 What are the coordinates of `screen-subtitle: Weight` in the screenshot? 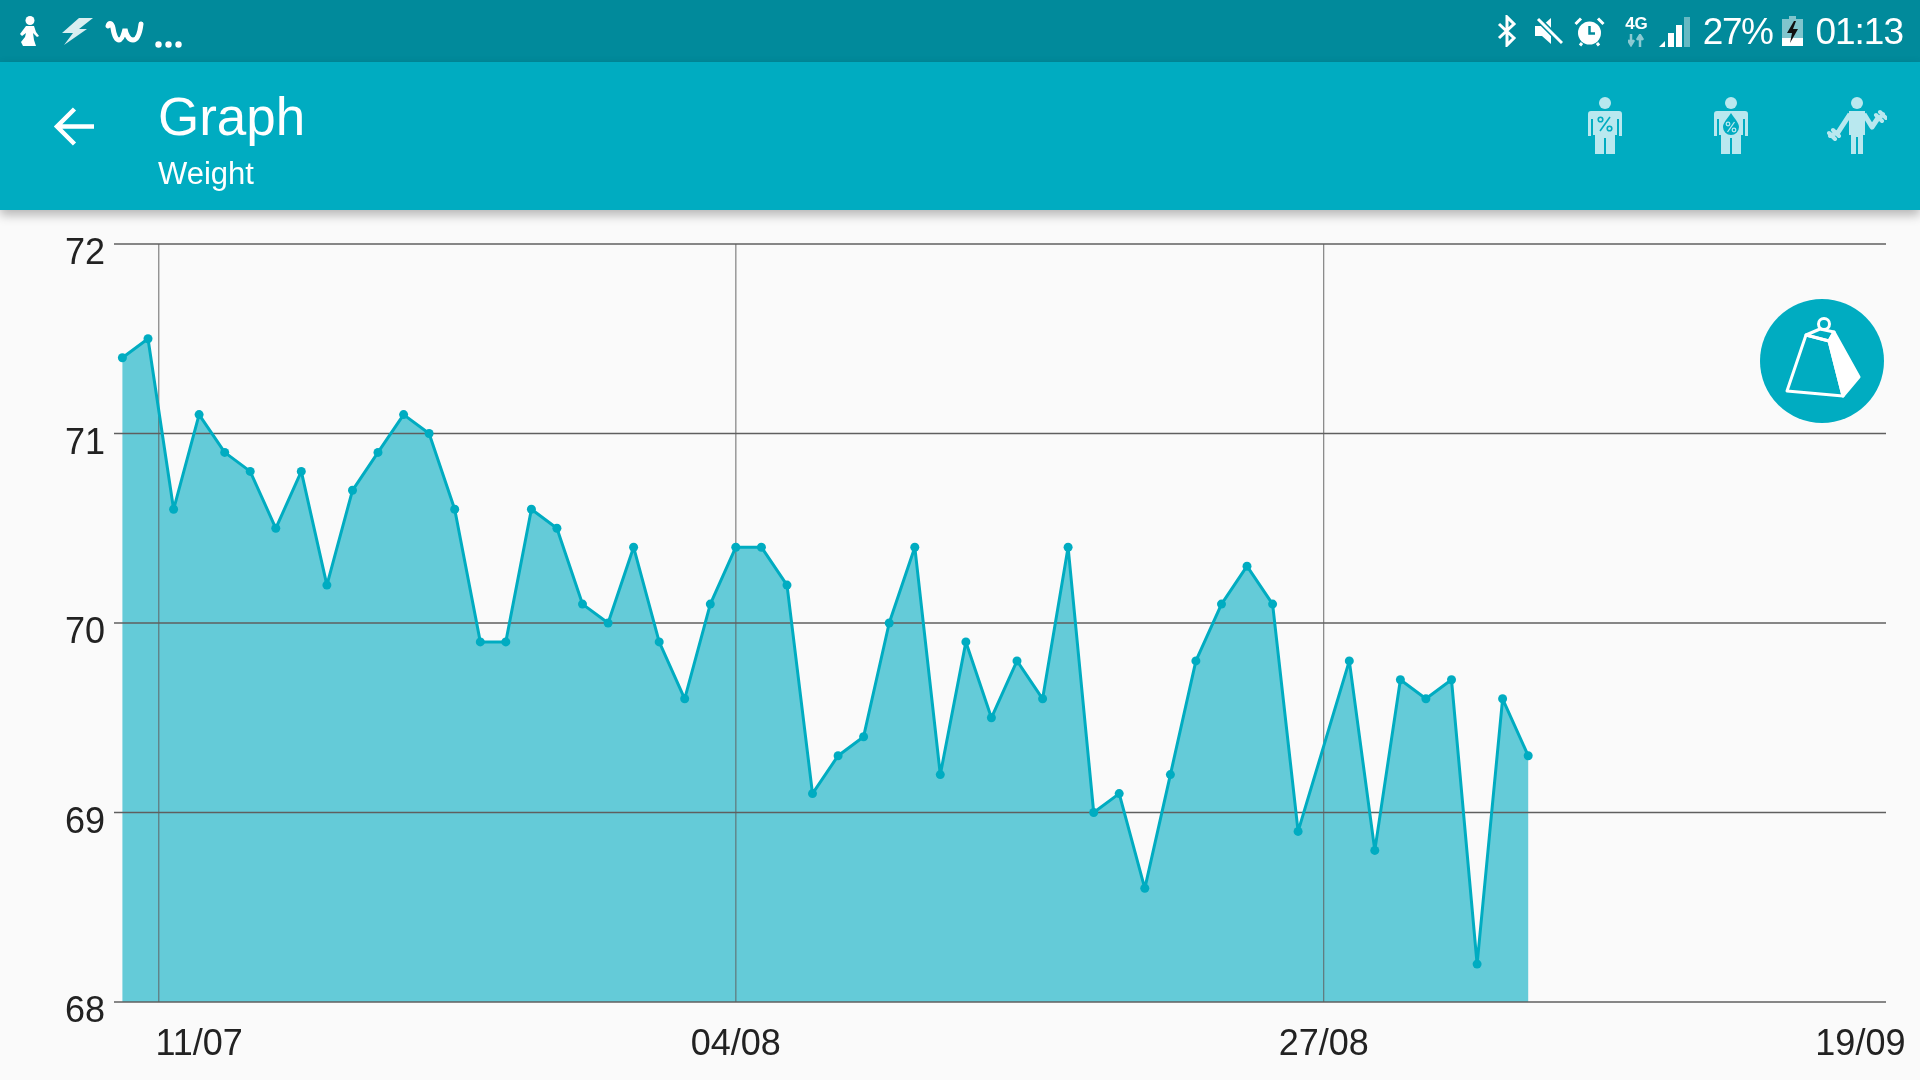 It's located at (206, 173).